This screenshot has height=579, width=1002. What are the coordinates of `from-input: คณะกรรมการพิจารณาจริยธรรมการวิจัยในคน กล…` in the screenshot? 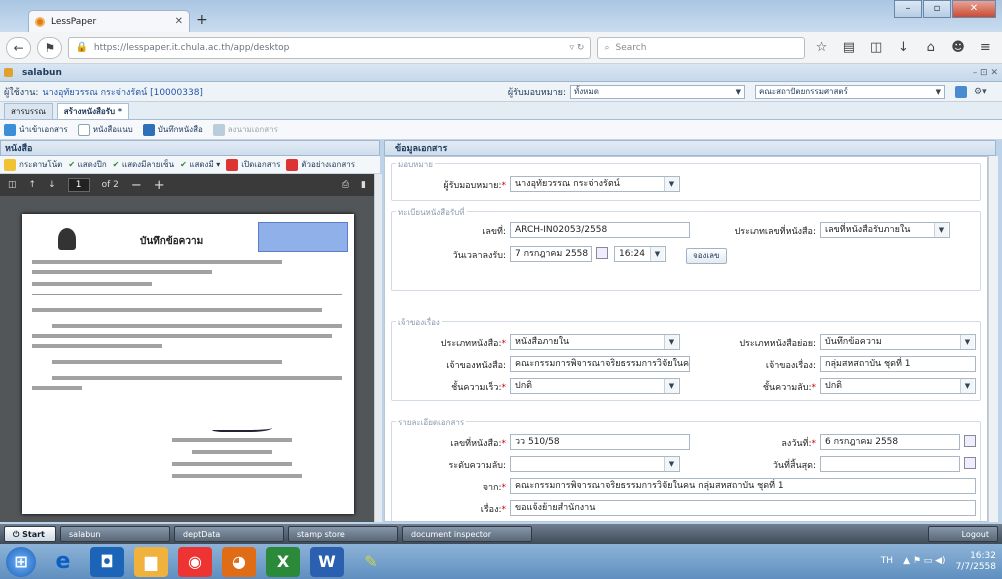 It's located at (743, 486).